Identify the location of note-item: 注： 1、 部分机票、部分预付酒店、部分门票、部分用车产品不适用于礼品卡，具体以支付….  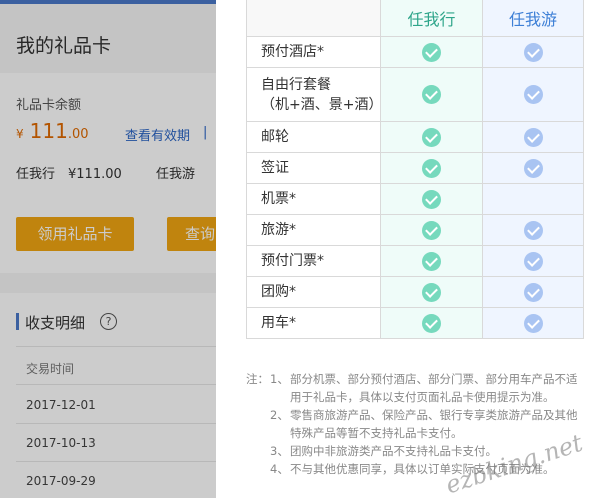
(416, 388).